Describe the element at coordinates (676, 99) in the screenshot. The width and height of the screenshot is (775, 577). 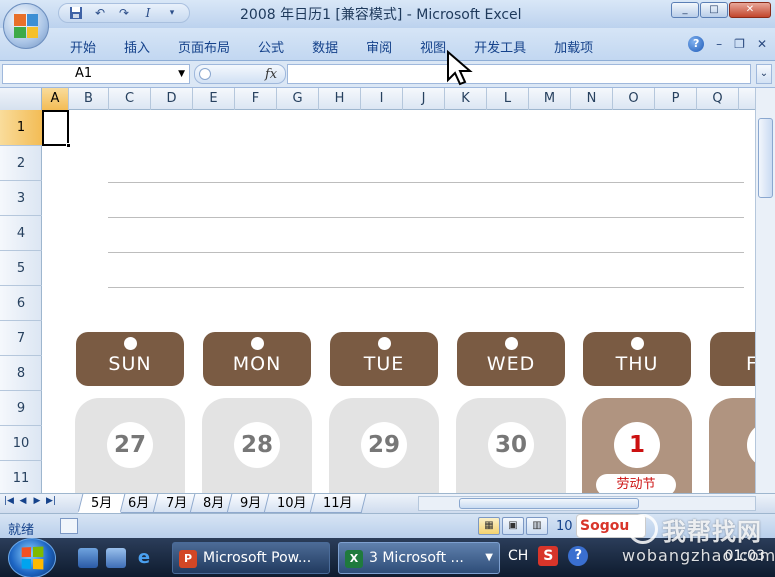
I see `column-header-p: P` at that location.